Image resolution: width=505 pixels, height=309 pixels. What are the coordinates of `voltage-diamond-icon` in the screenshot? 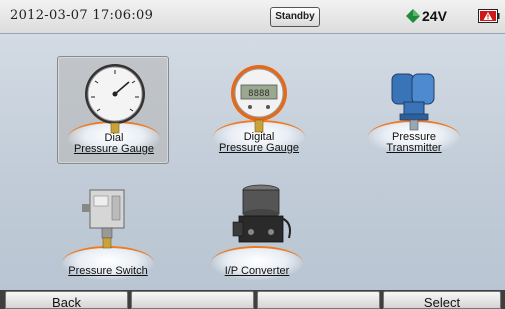 It's located at (413, 16).